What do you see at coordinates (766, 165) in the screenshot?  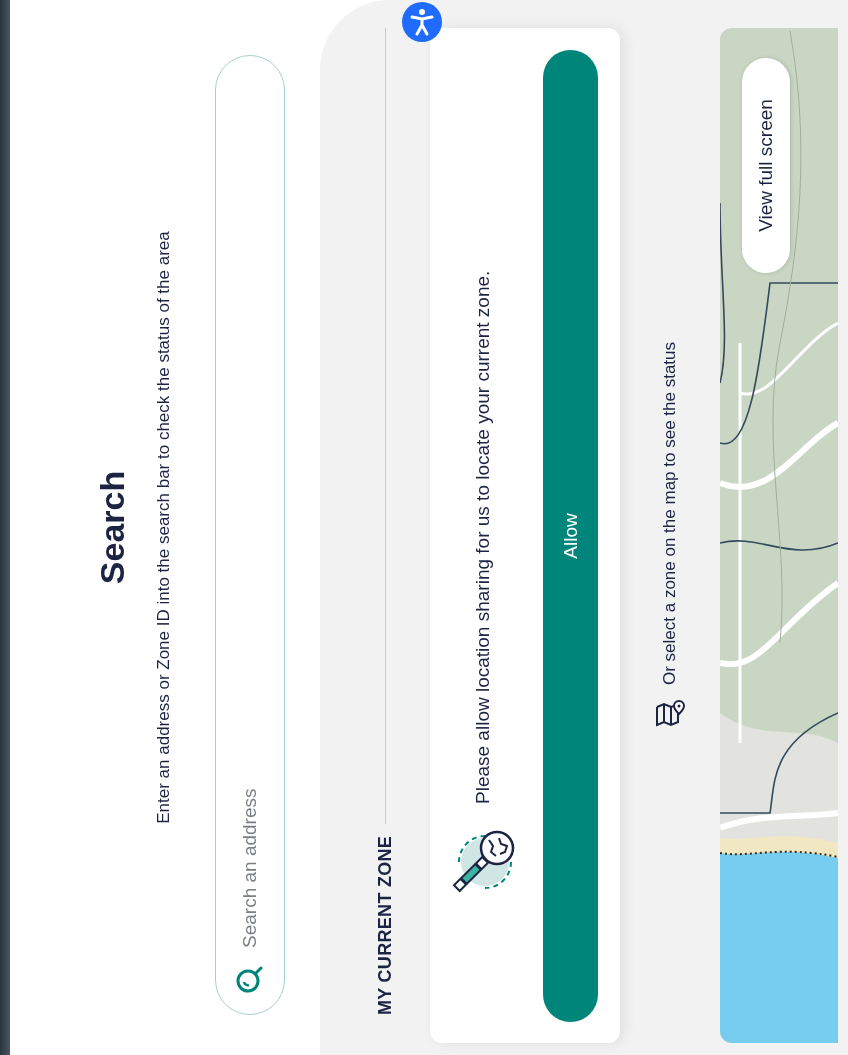 I see `full-screen-button: View full screen` at bounding box center [766, 165].